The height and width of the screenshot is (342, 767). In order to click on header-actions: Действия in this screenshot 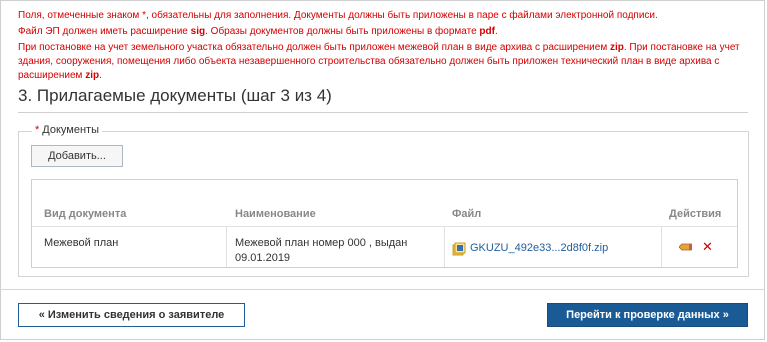, I will do `click(695, 214)`.